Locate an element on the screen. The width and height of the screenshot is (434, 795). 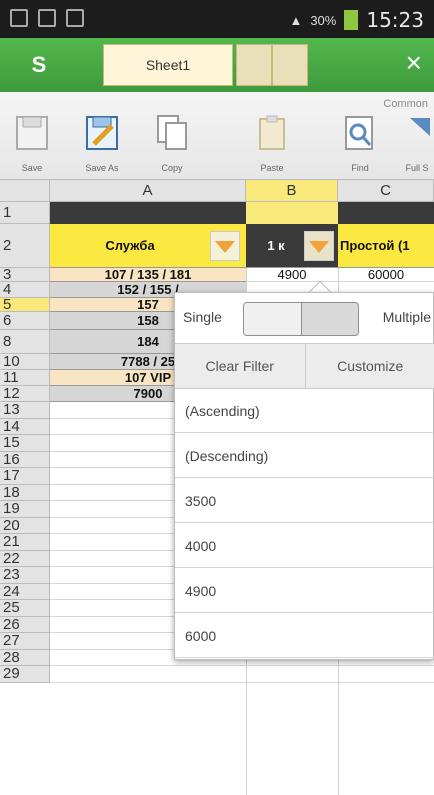
header-cell-b: 1 к is located at coordinates (292, 246).